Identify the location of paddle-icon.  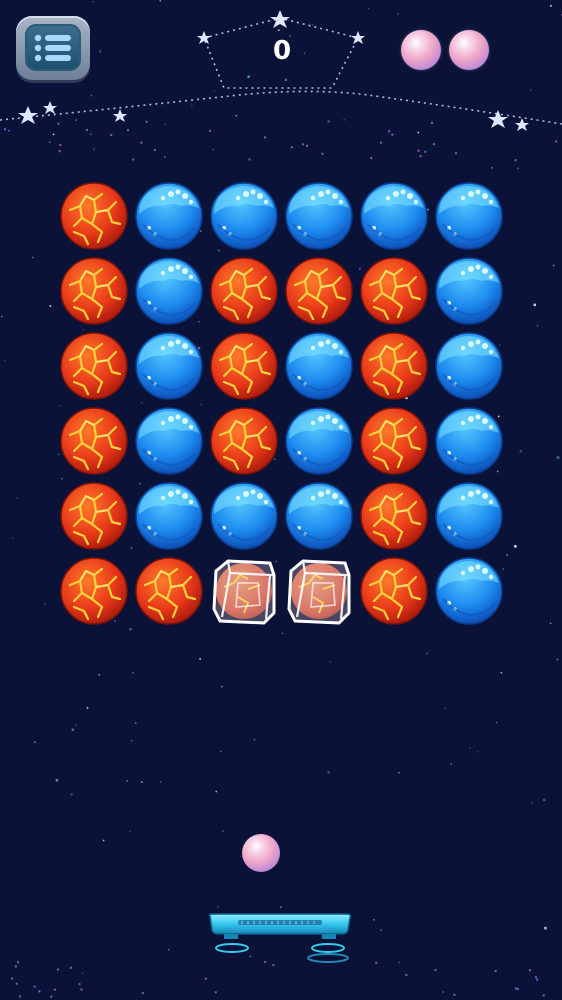
(280, 940).